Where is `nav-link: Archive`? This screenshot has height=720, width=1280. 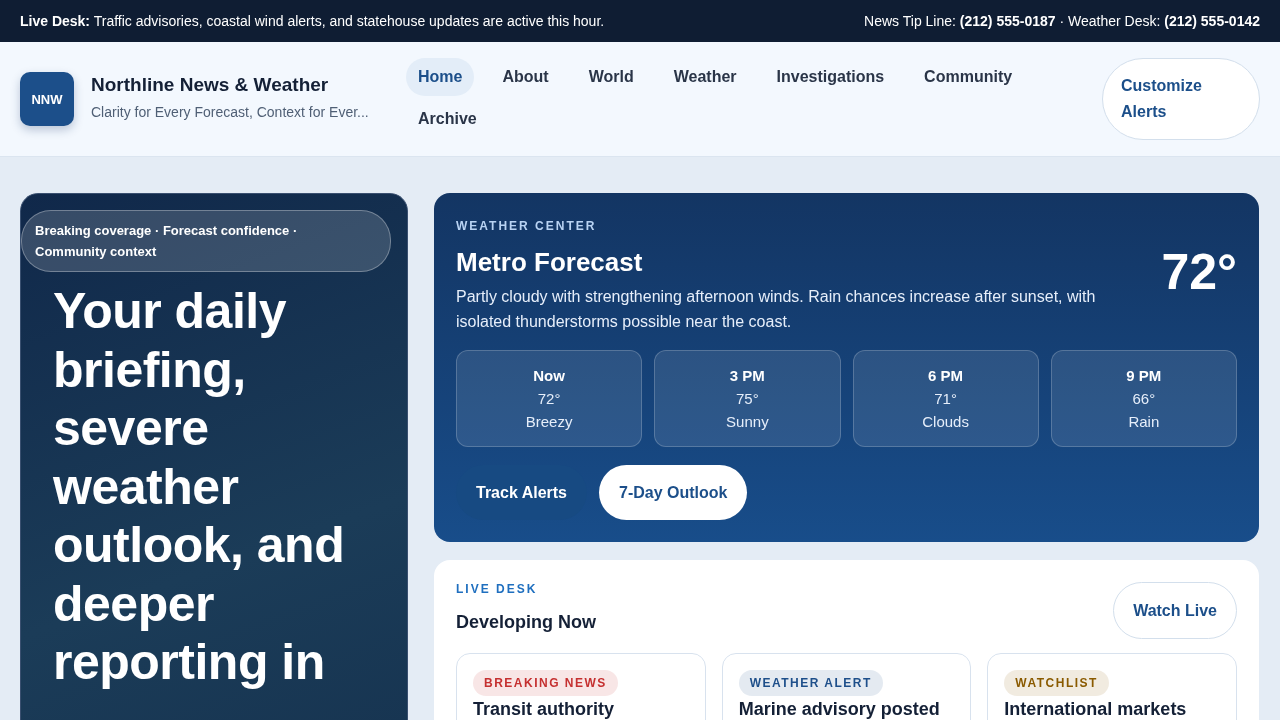
nav-link: Archive is located at coordinates (447, 119).